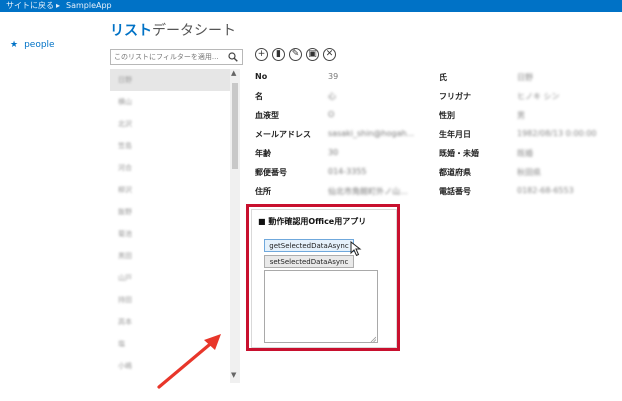 The width and height of the screenshot is (622, 401). I want to click on field-label: 電話番号, so click(455, 191).